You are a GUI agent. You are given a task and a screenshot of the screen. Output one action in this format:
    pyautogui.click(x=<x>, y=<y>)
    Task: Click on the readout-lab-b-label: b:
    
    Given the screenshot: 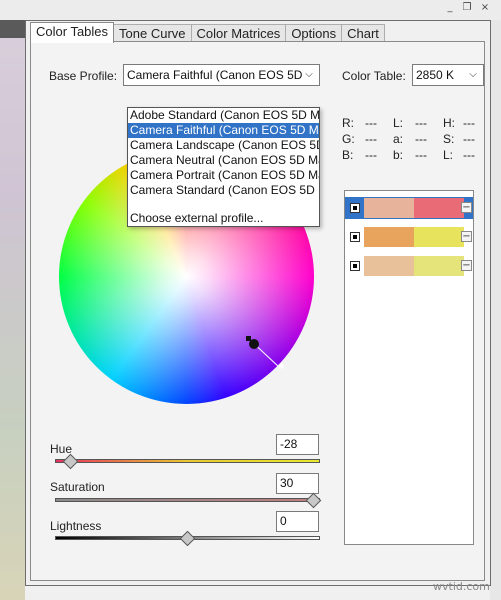 What is the action you would take?
    pyautogui.click(x=398, y=155)
    